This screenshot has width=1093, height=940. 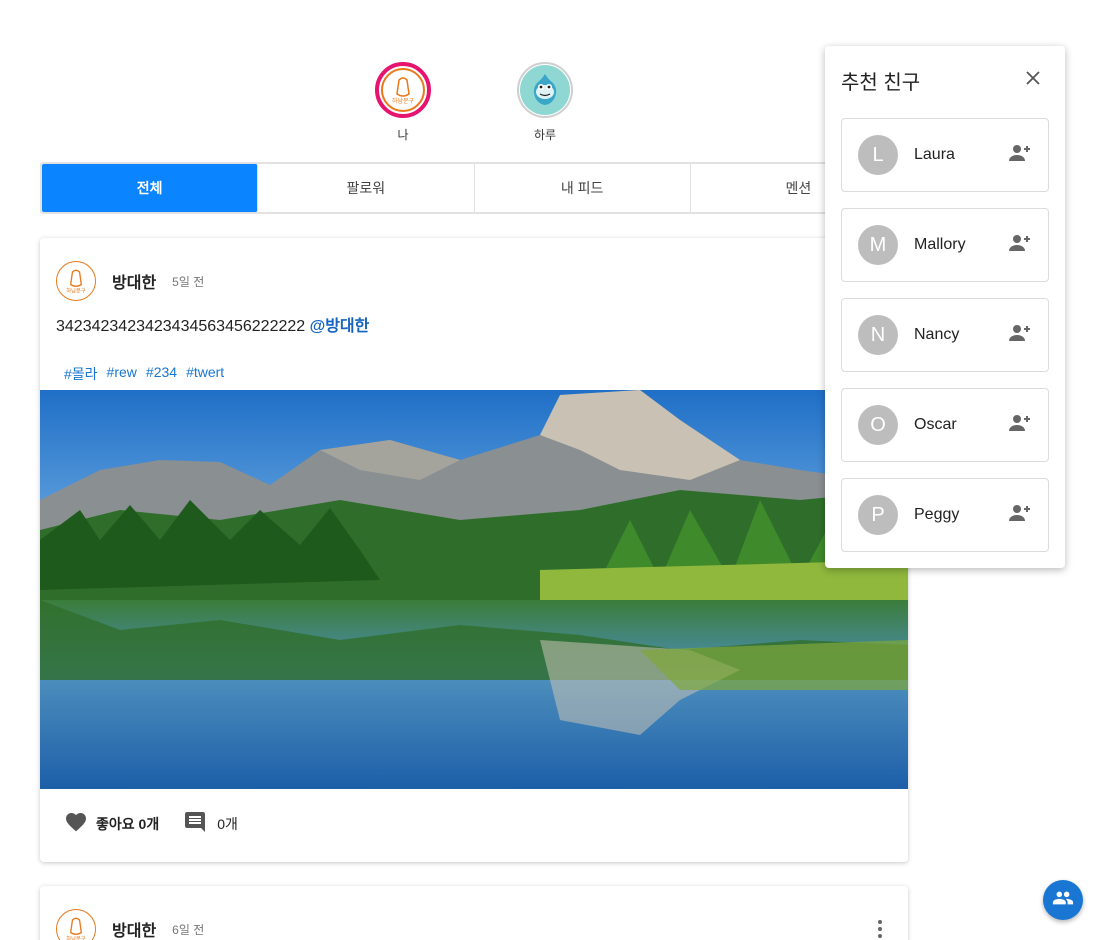 I want to click on comment-count: 0개, so click(x=227, y=823).